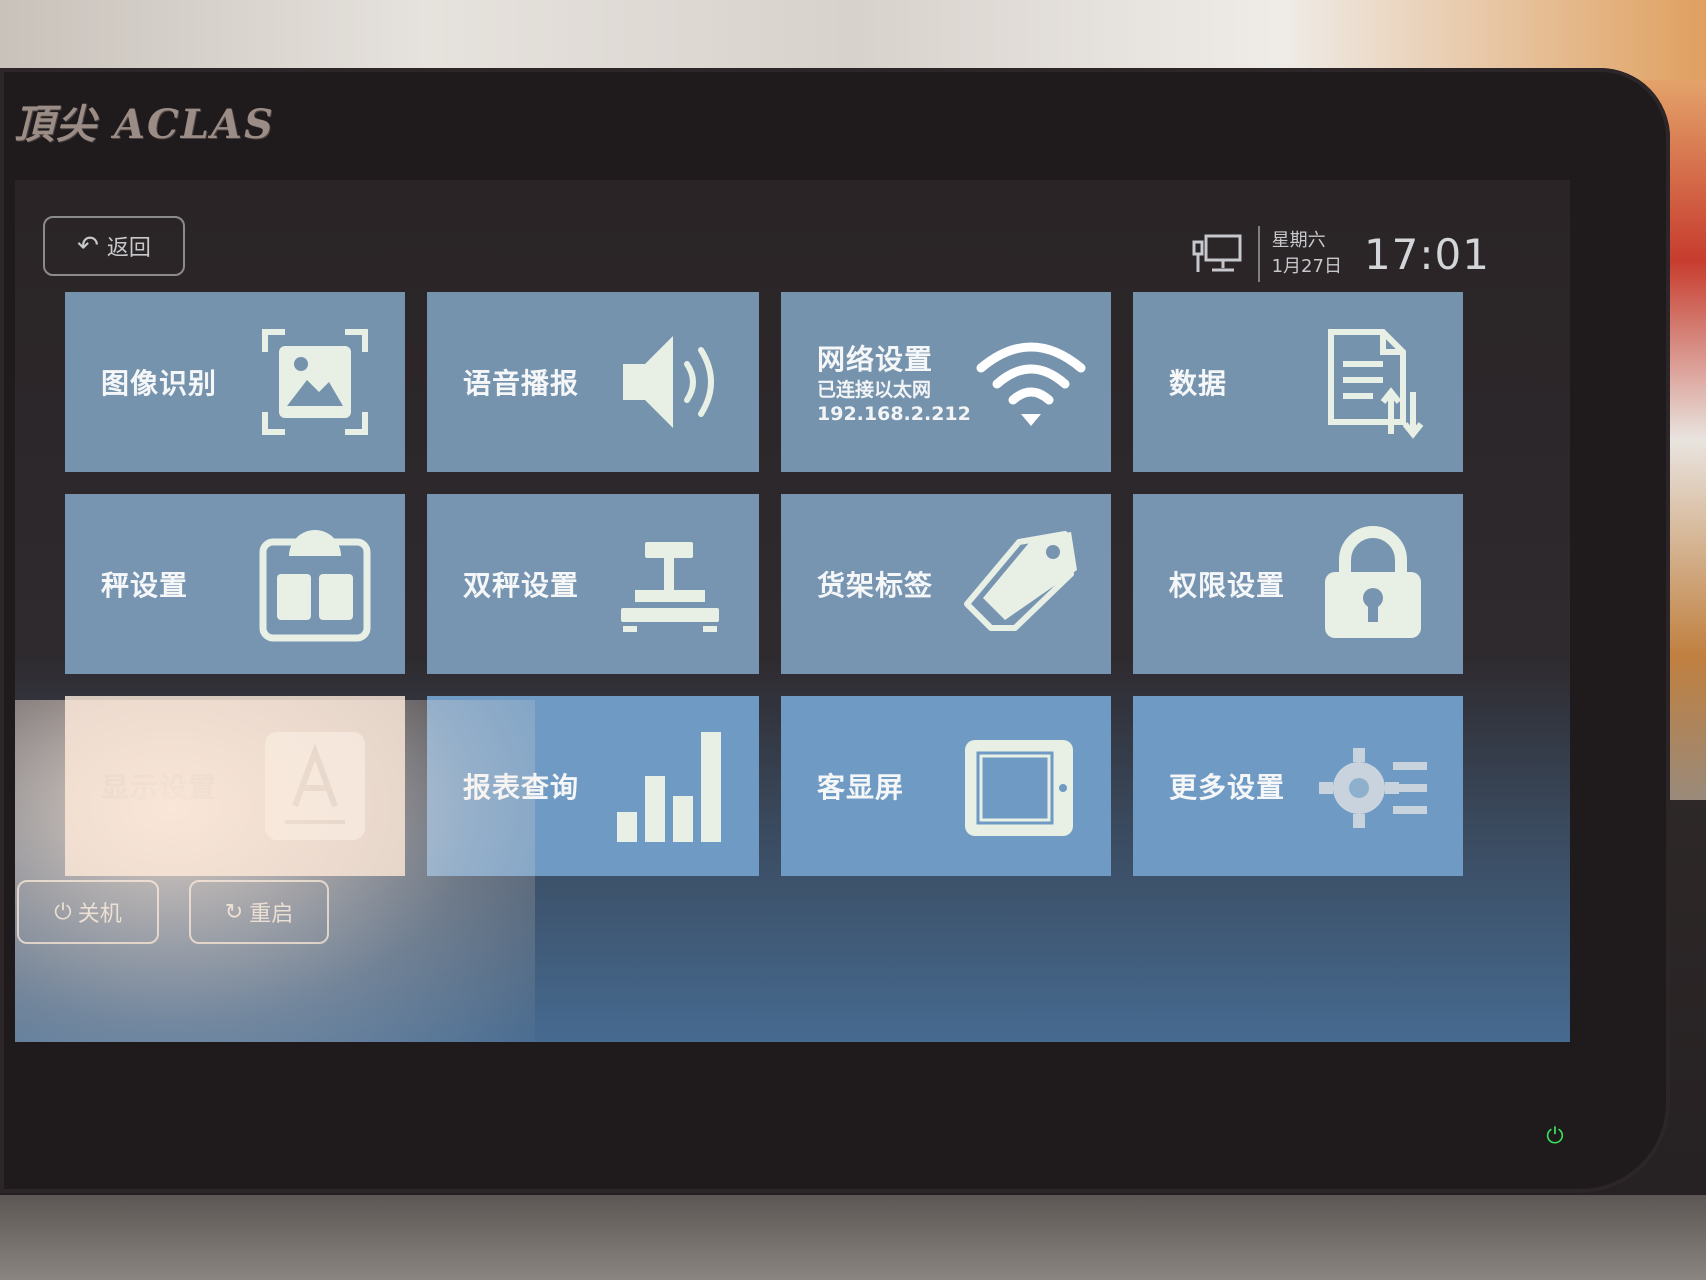 Image resolution: width=1706 pixels, height=1280 pixels. I want to click on power-icon: ⏻, so click(63, 912).